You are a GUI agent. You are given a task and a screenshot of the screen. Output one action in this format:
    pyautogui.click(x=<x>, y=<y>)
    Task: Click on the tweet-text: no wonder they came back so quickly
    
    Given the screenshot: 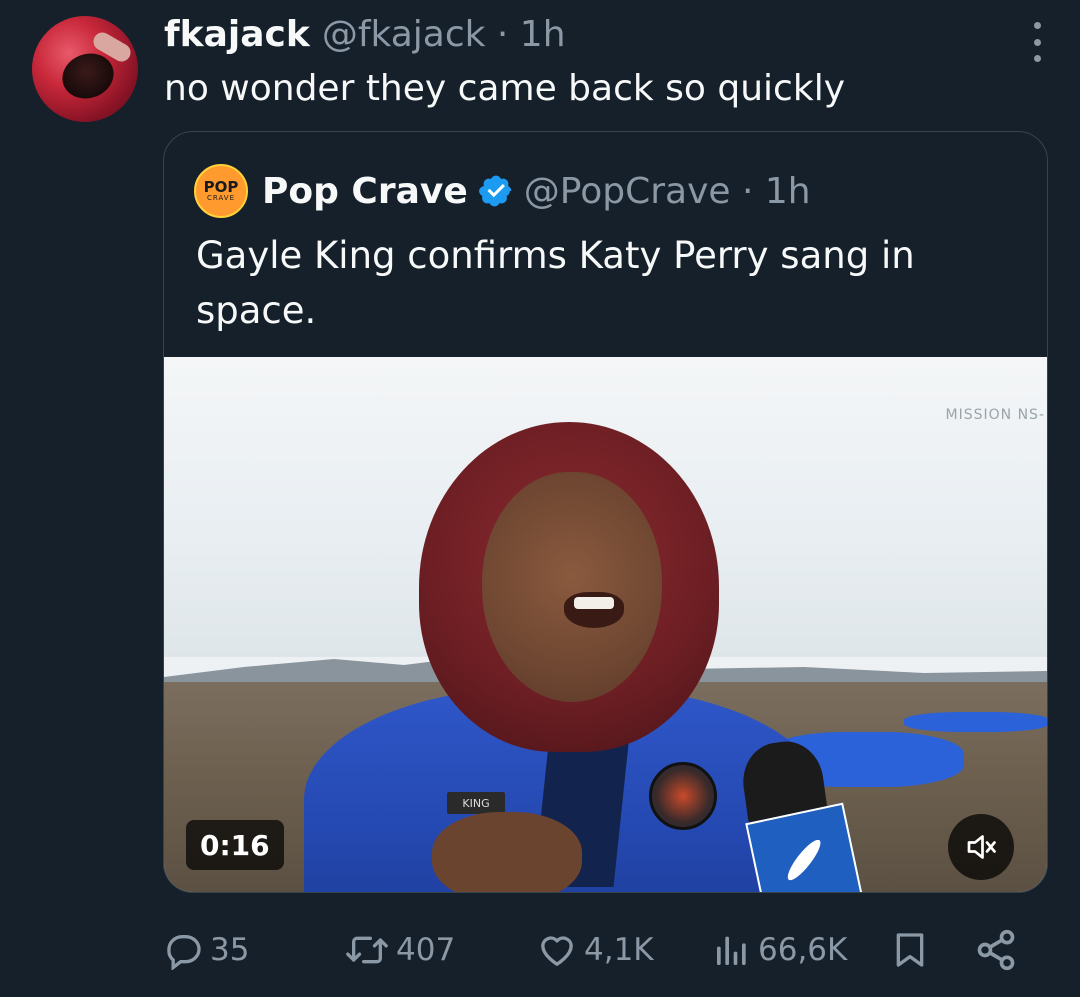 What is the action you would take?
    pyautogui.click(x=504, y=88)
    